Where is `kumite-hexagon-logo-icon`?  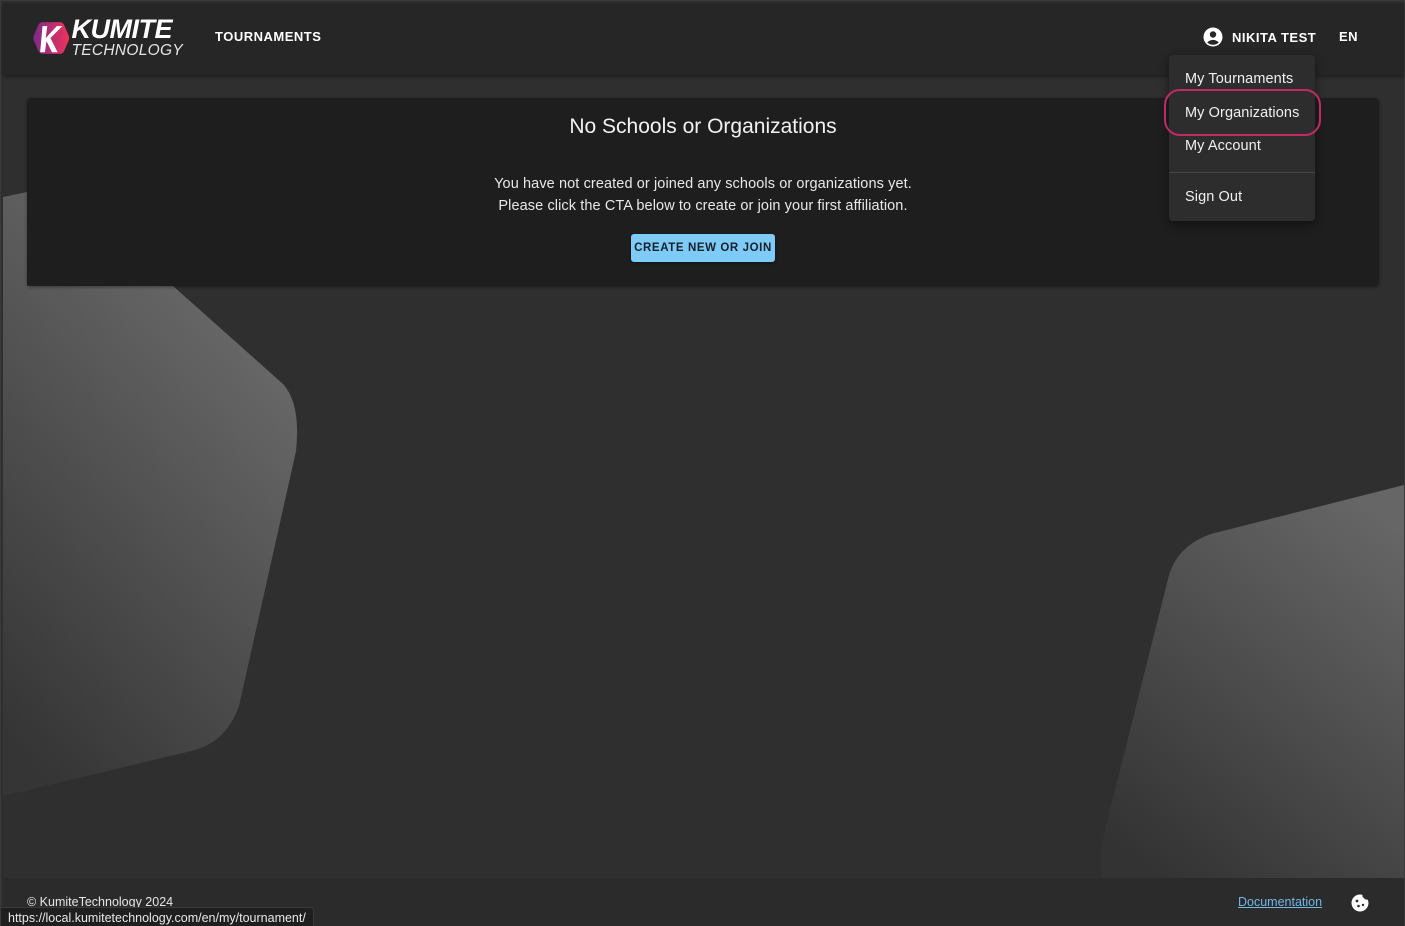
kumite-hexagon-logo-icon is located at coordinates (51, 38).